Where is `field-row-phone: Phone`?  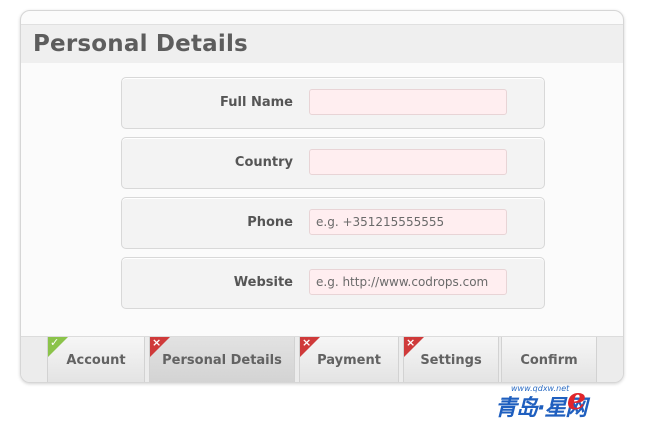
field-row-phone: Phone is located at coordinates (333, 223).